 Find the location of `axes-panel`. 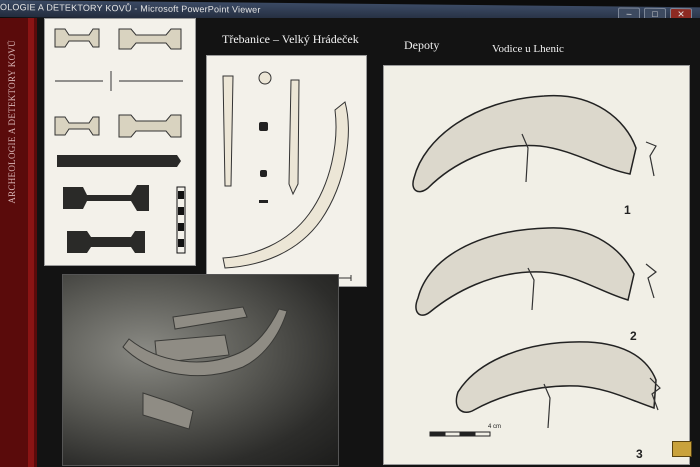

axes-panel is located at coordinates (120, 142).